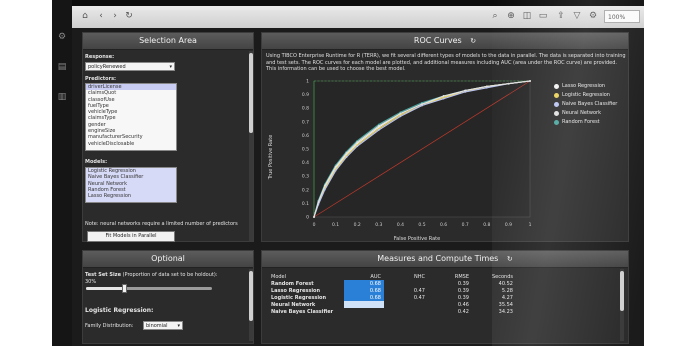 The width and height of the screenshot is (698, 346). Describe the element at coordinates (296, 290) in the screenshot. I see `model-cell: Lasso Regression` at that location.